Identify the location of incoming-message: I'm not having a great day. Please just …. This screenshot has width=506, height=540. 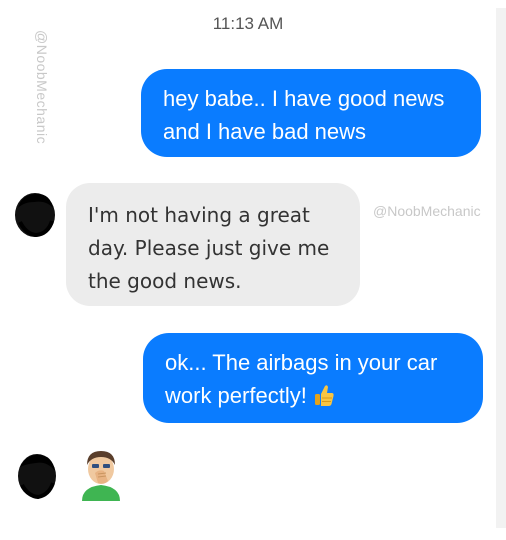
(213, 244).